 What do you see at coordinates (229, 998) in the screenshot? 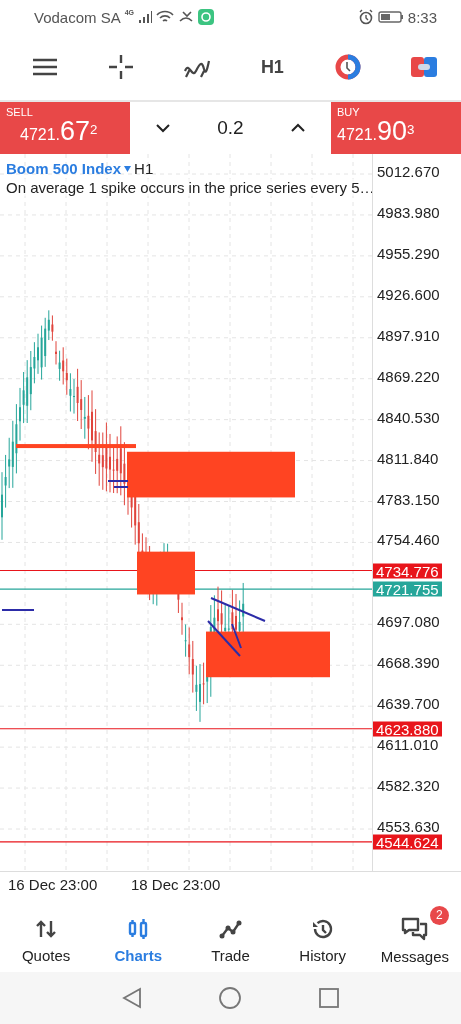
I see `home-icon` at bounding box center [229, 998].